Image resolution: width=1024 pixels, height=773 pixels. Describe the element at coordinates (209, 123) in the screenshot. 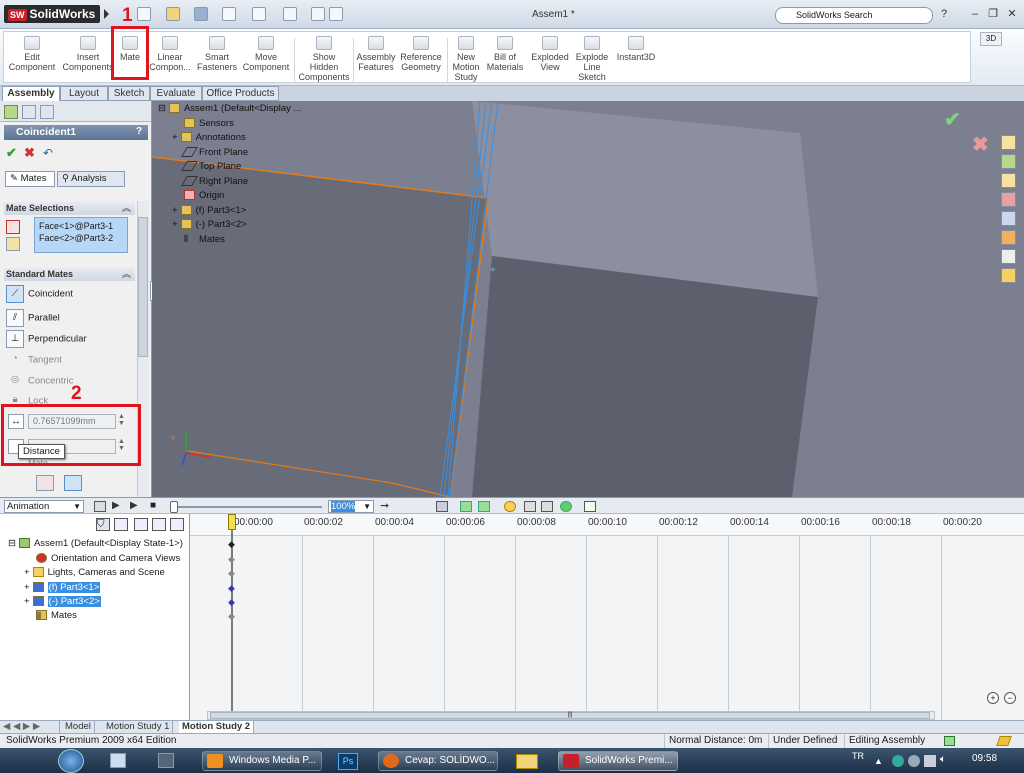

I see `tree-item-sensors: Sensors` at that location.